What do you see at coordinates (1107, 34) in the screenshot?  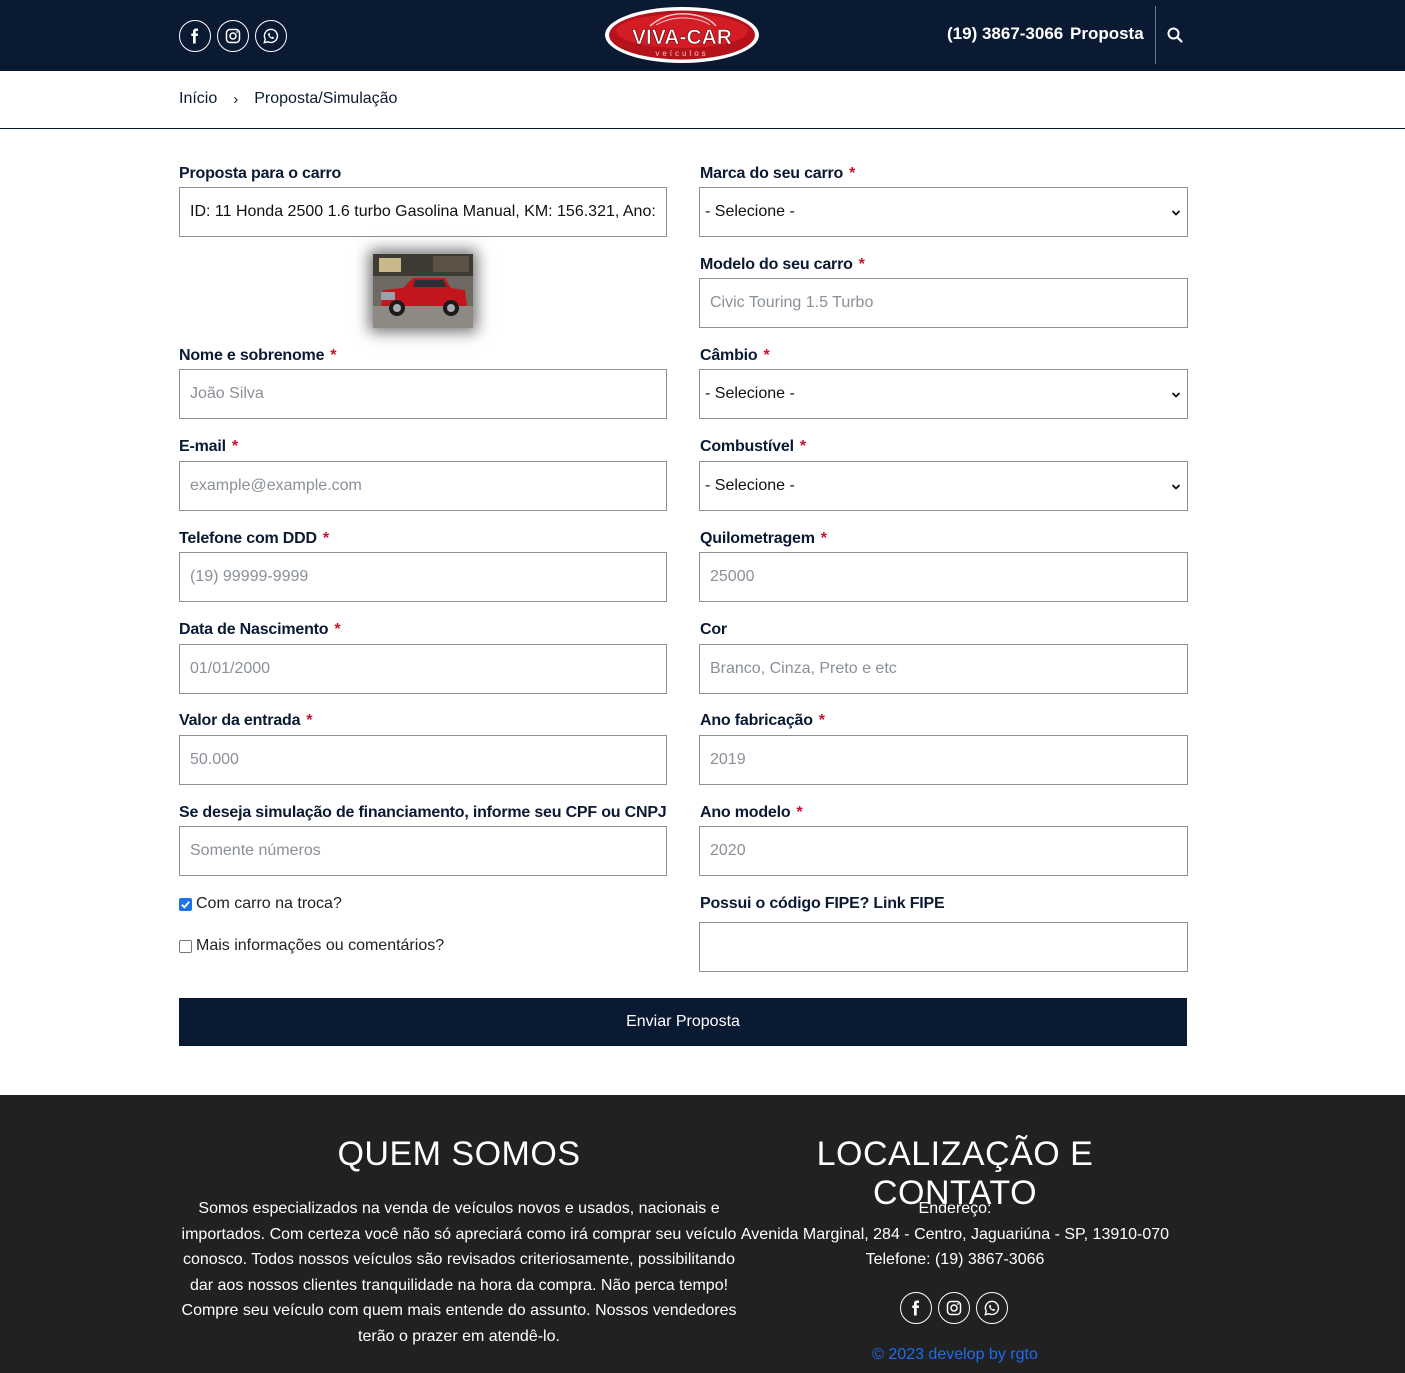 I see `nav-proposal-link: Proposta` at bounding box center [1107, 34].